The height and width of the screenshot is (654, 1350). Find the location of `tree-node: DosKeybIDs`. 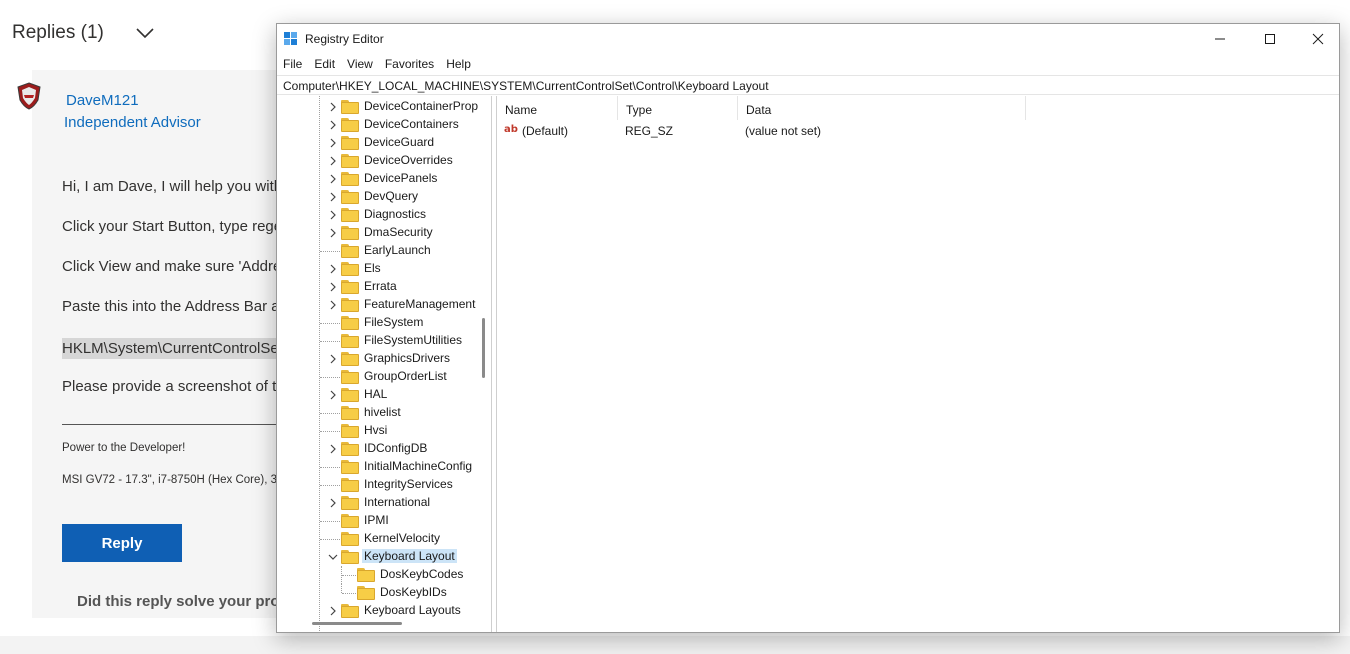

tree-node: DosKeybIDs is located at coordinates (377, 593).